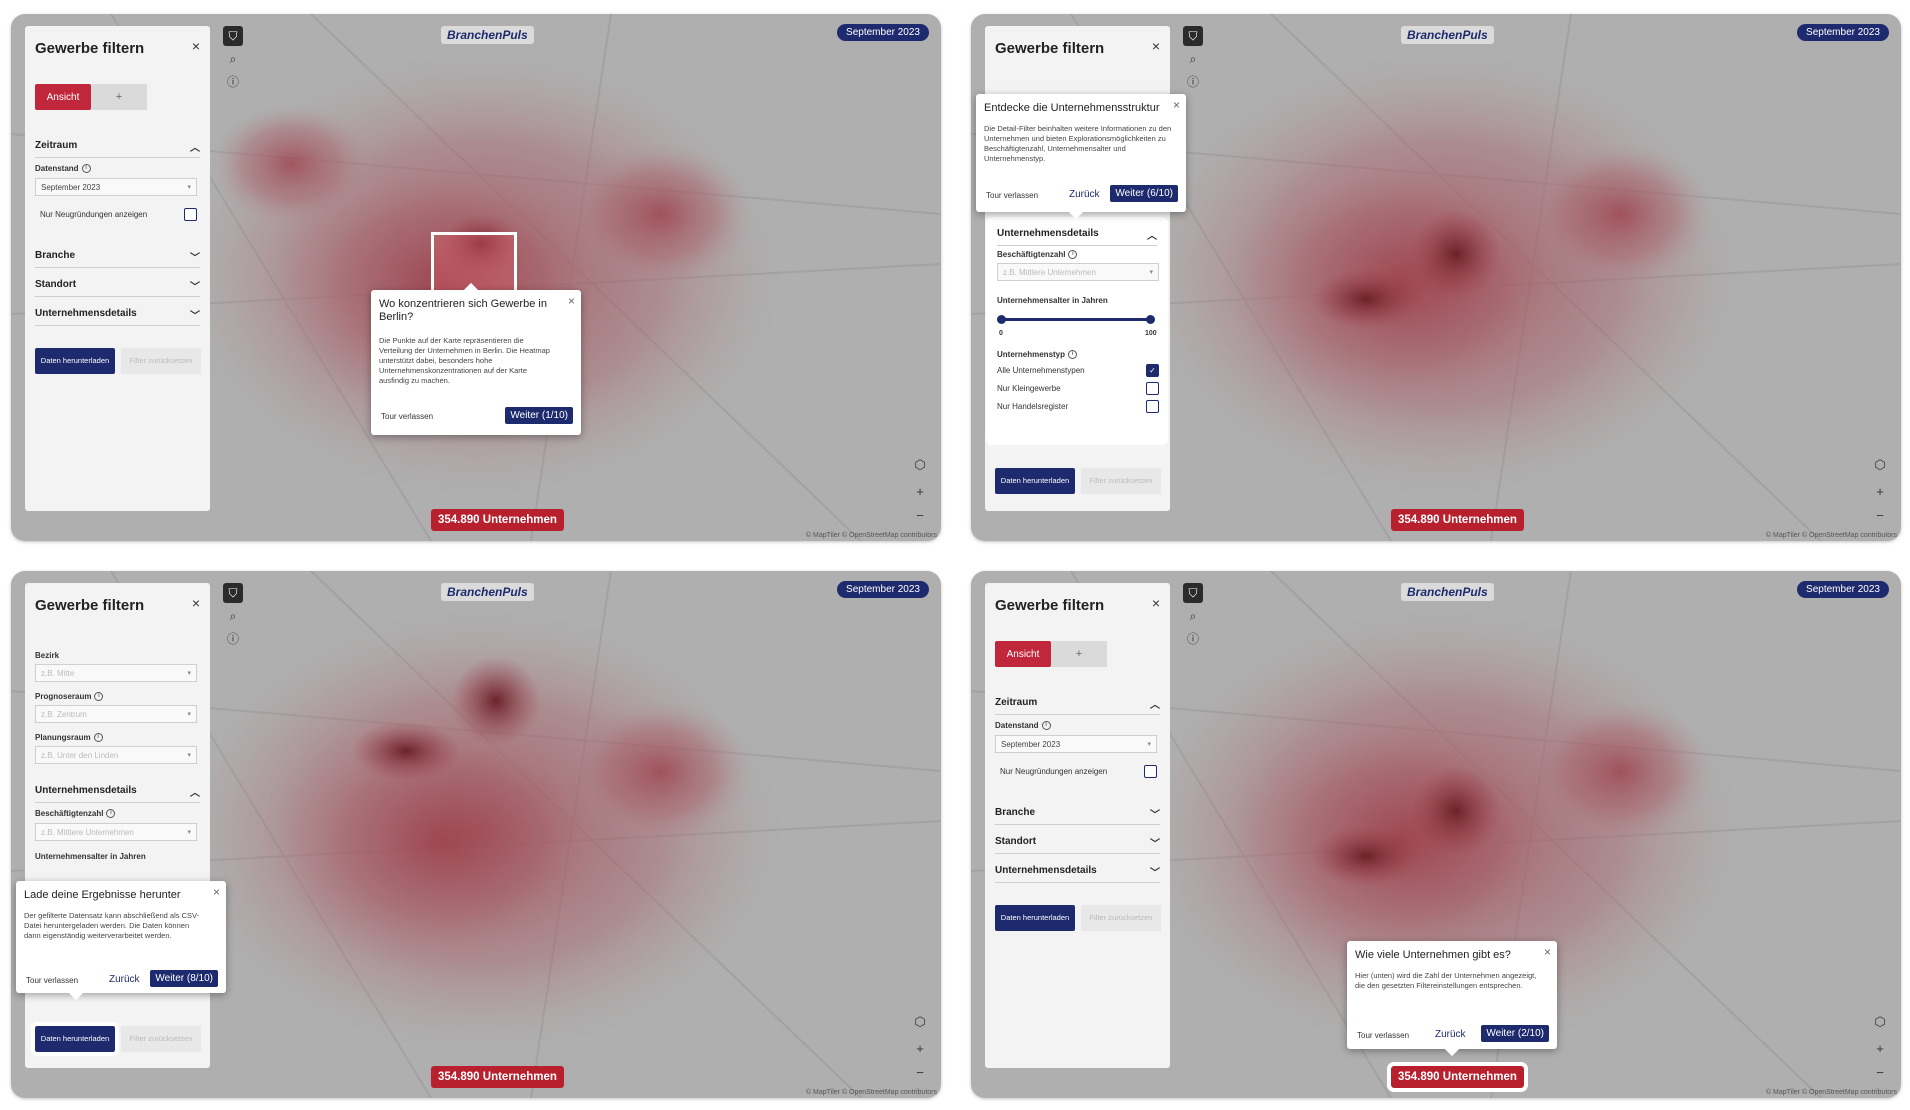 The width and height of the screenshot is (1910, 1110). Describe the element at coordinates (1001, 319) in the screenshot. I see `slider-handle-min` at that location.